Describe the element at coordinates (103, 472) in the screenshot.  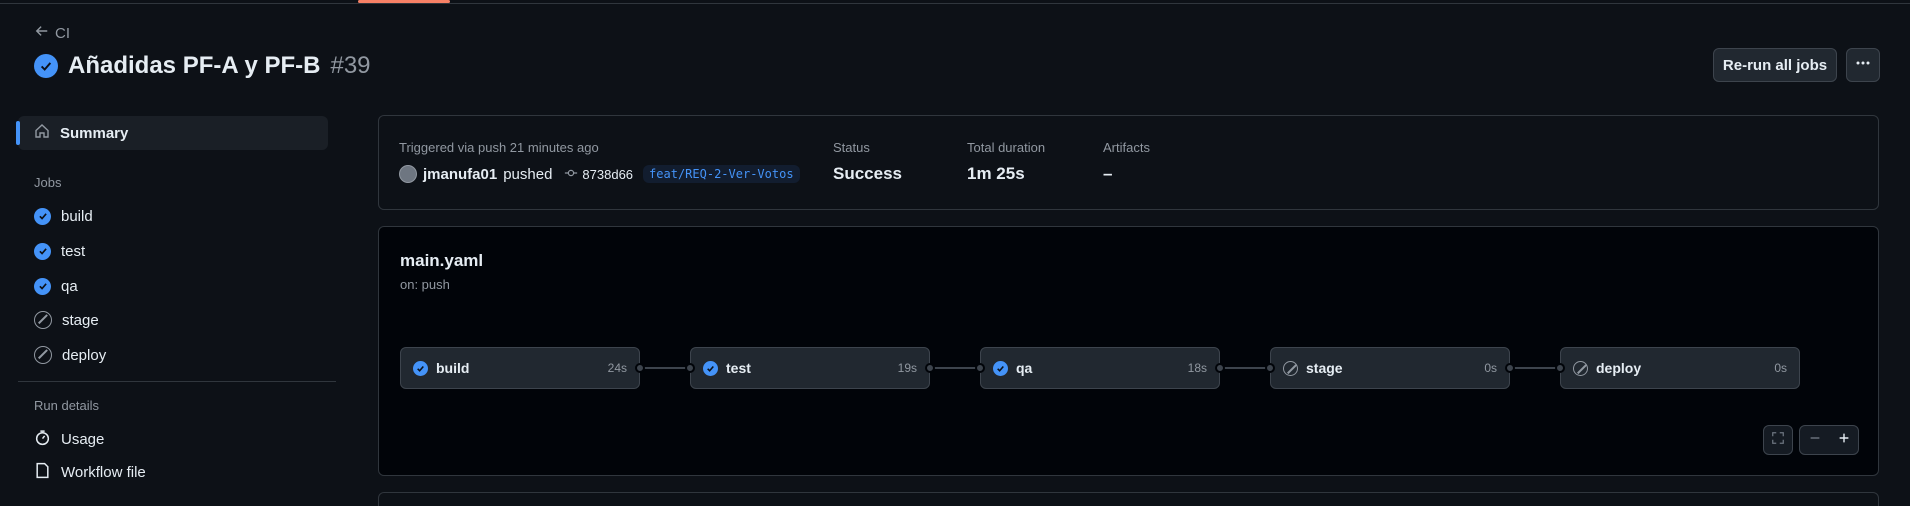
I see `sidebar-item-label: Workflow file` at that location.